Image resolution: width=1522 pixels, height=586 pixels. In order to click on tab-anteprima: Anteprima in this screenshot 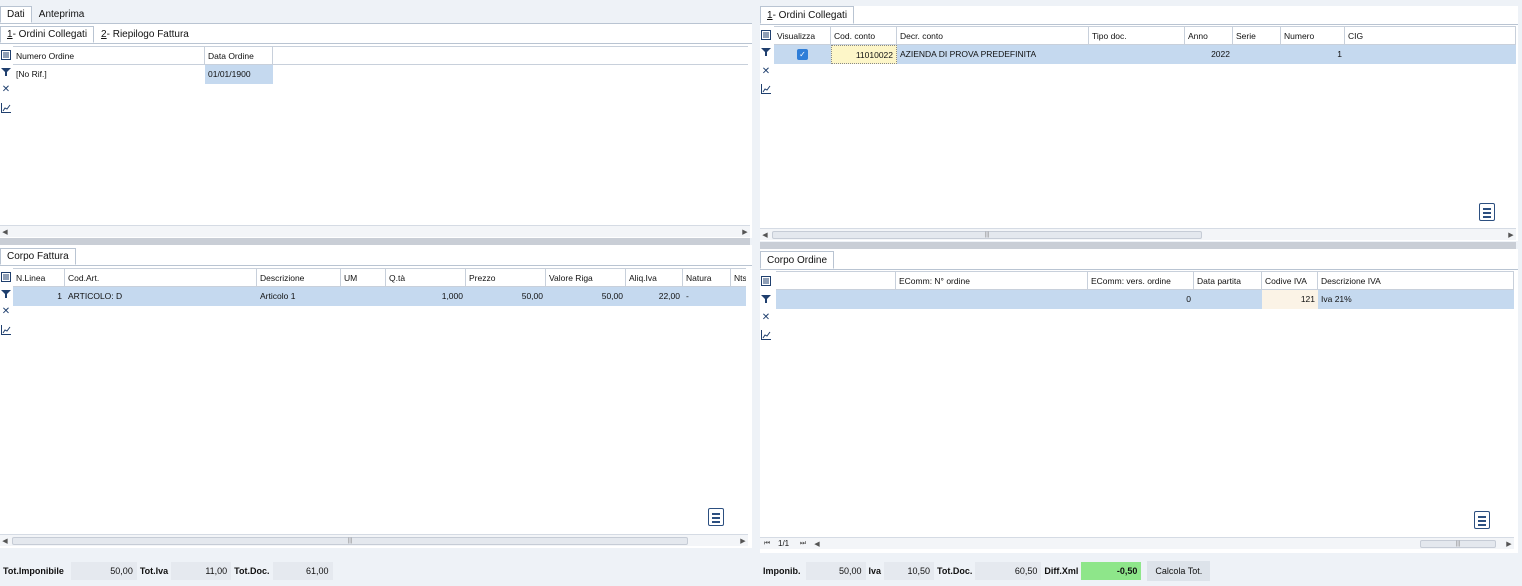, I will do `click(62, 14)`.